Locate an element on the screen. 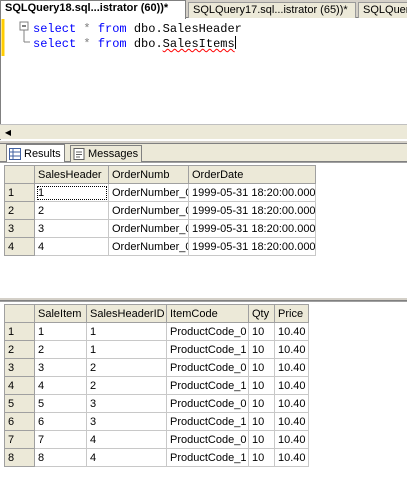 The width and height of the screenshot is (407, 480). column-header: SalesHeaderID is located at coordinates (126, 313).